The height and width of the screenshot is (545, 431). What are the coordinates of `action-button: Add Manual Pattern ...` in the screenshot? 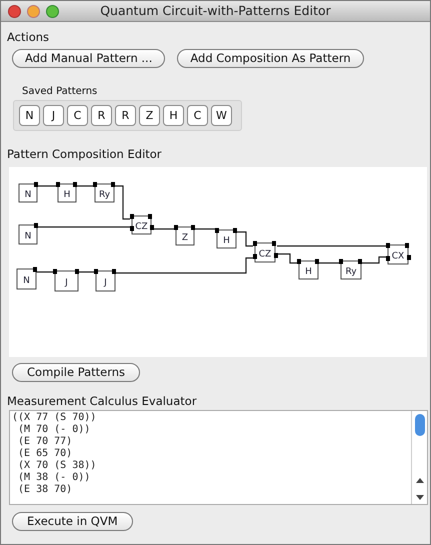 It's located at (89, 58).